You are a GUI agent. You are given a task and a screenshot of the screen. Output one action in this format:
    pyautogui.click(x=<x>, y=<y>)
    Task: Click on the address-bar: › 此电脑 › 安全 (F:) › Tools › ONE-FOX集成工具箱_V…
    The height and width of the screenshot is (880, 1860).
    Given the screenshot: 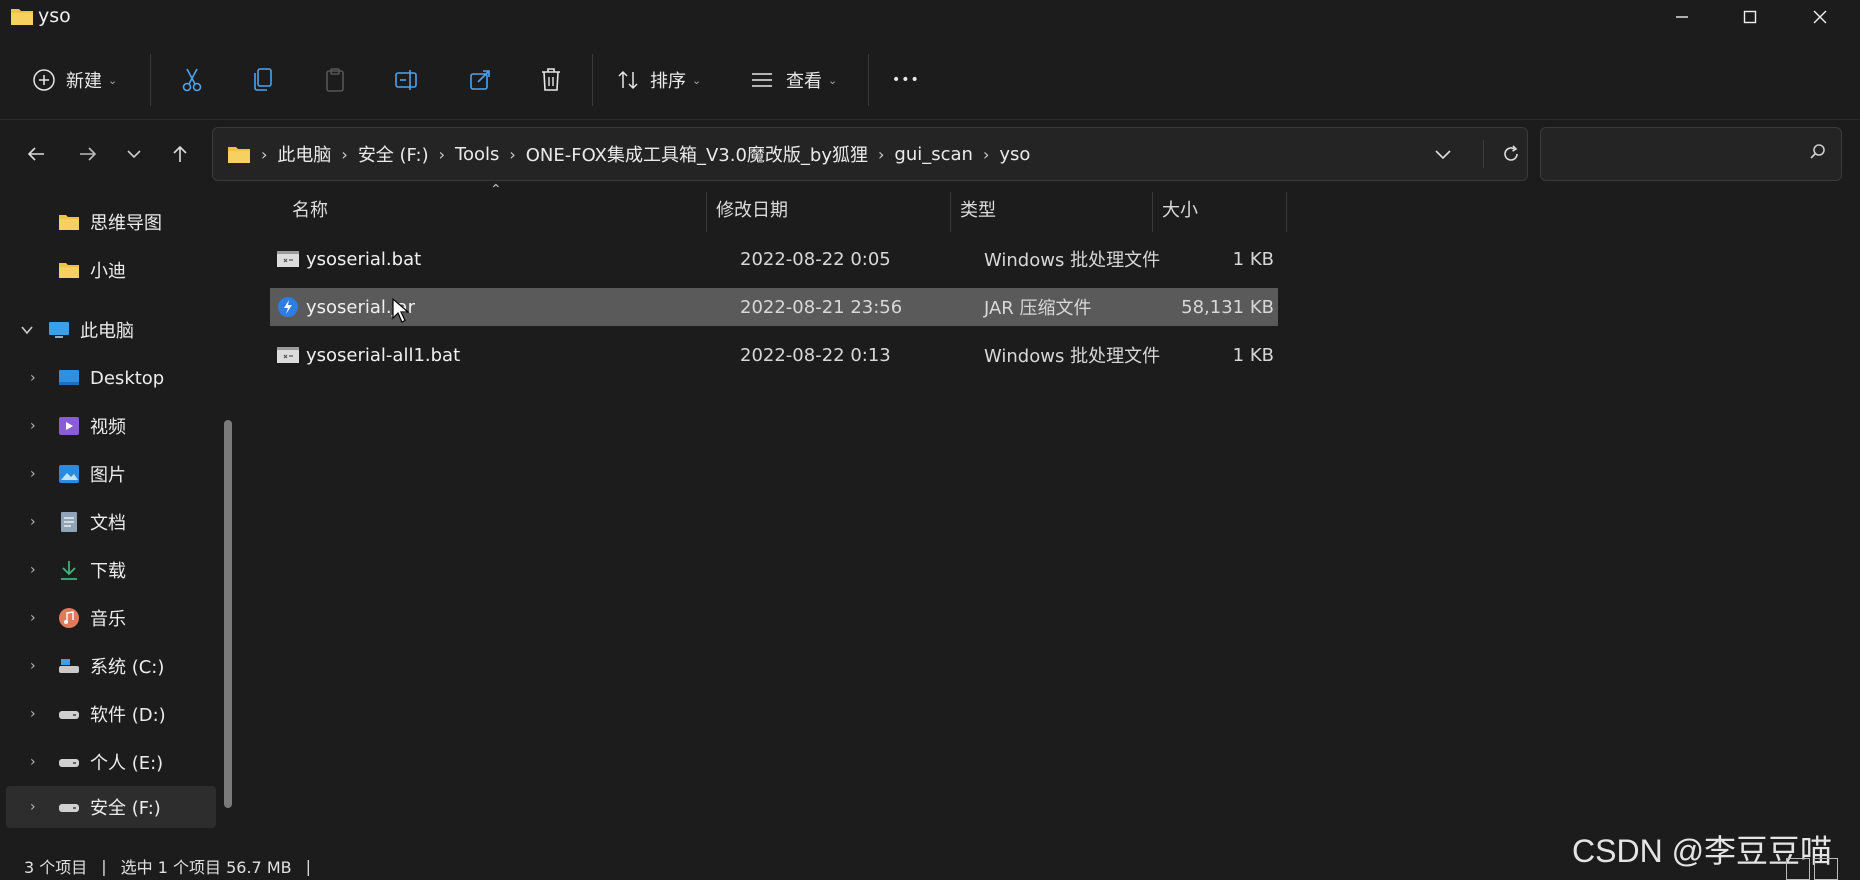 What is the action you would take?
    pyautogui.click(x=870, y=154)
    